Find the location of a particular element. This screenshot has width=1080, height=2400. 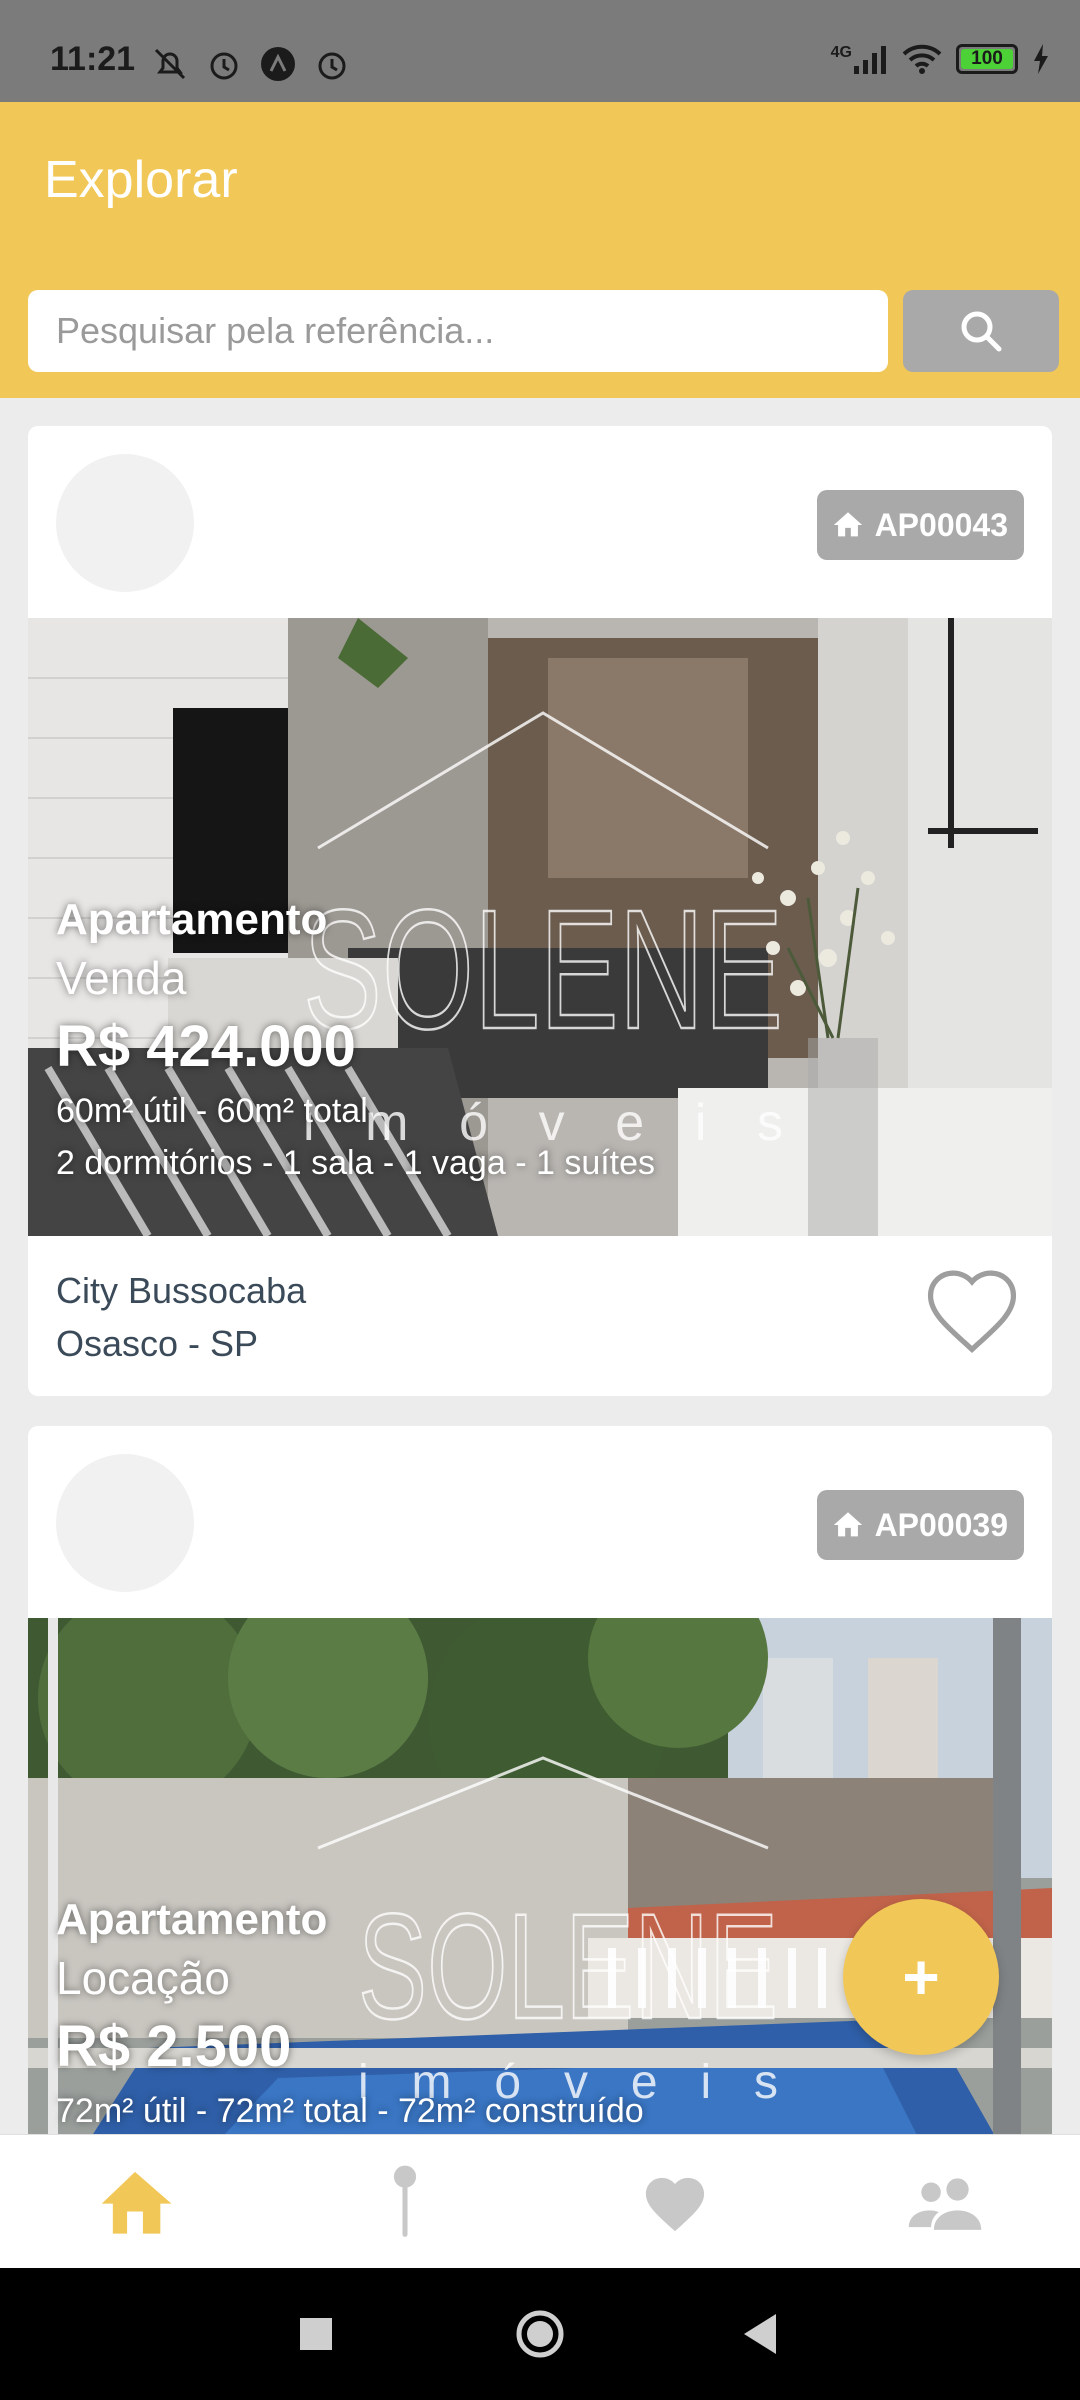

system-navigation-bar is located at coordinates (540, 2334).